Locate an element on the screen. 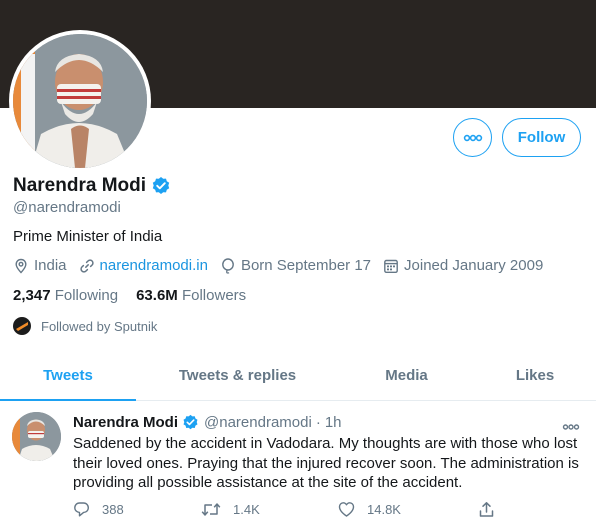 The height and width of the screenshot is (525, 596). tweet-author-handle: @narendramodi is located at coordinates (258, 422).